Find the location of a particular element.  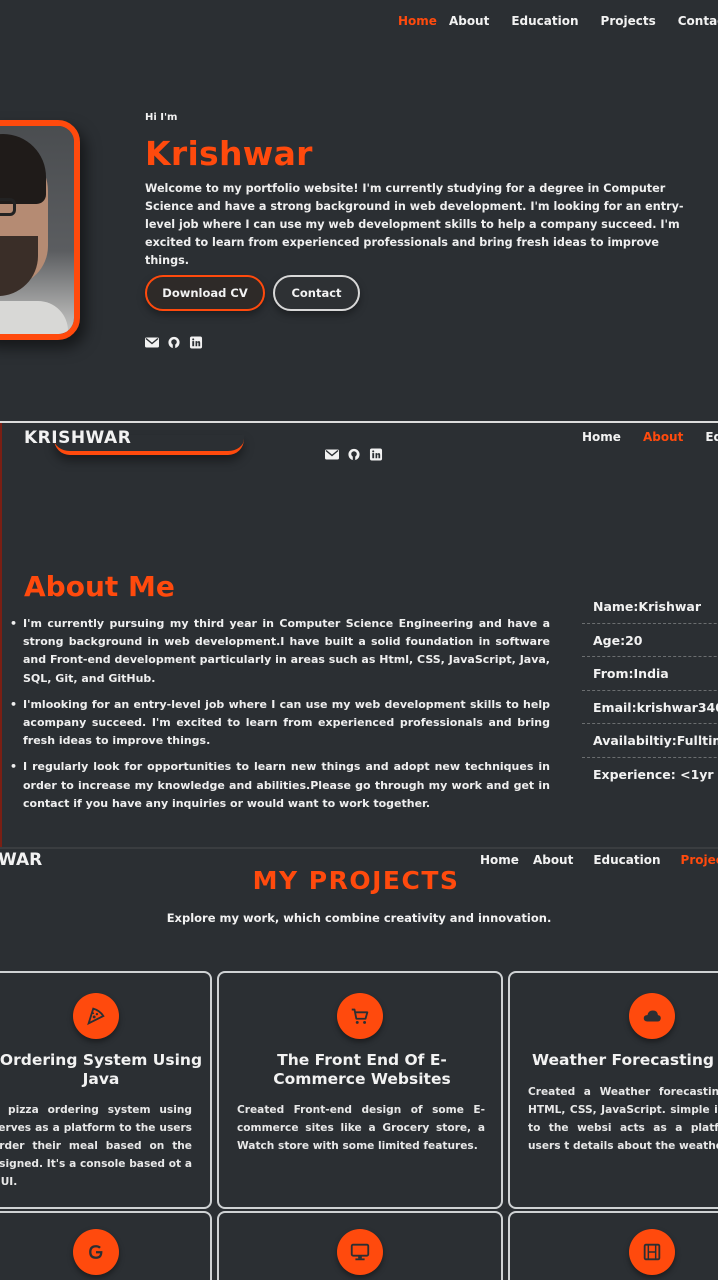

projects-heading: MY PROJECTS is located at coordinates (356, 880).